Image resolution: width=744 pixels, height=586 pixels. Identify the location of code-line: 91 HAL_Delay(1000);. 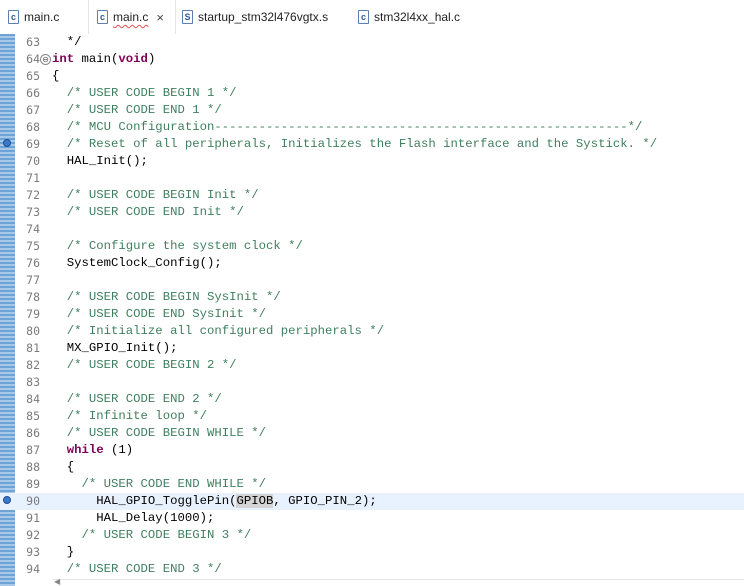
(372, 518).